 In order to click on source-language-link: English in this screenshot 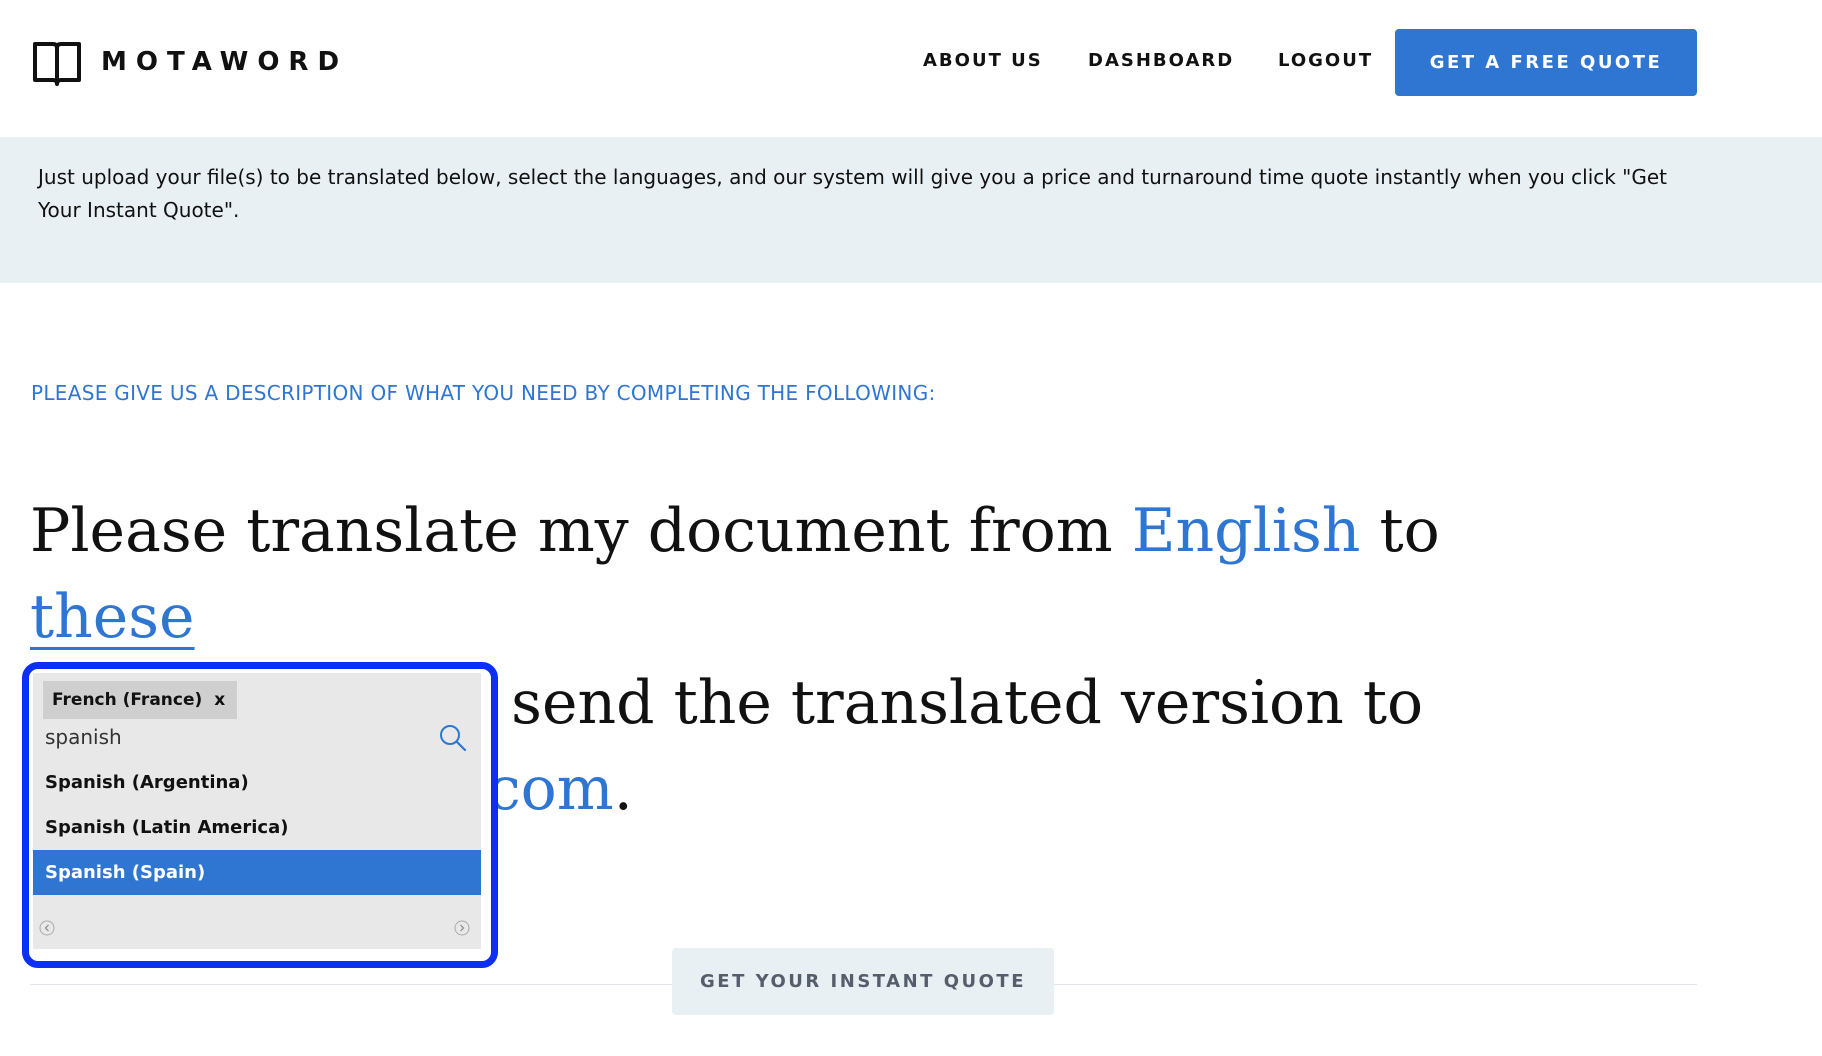, I will do `click(1246, 531)`.